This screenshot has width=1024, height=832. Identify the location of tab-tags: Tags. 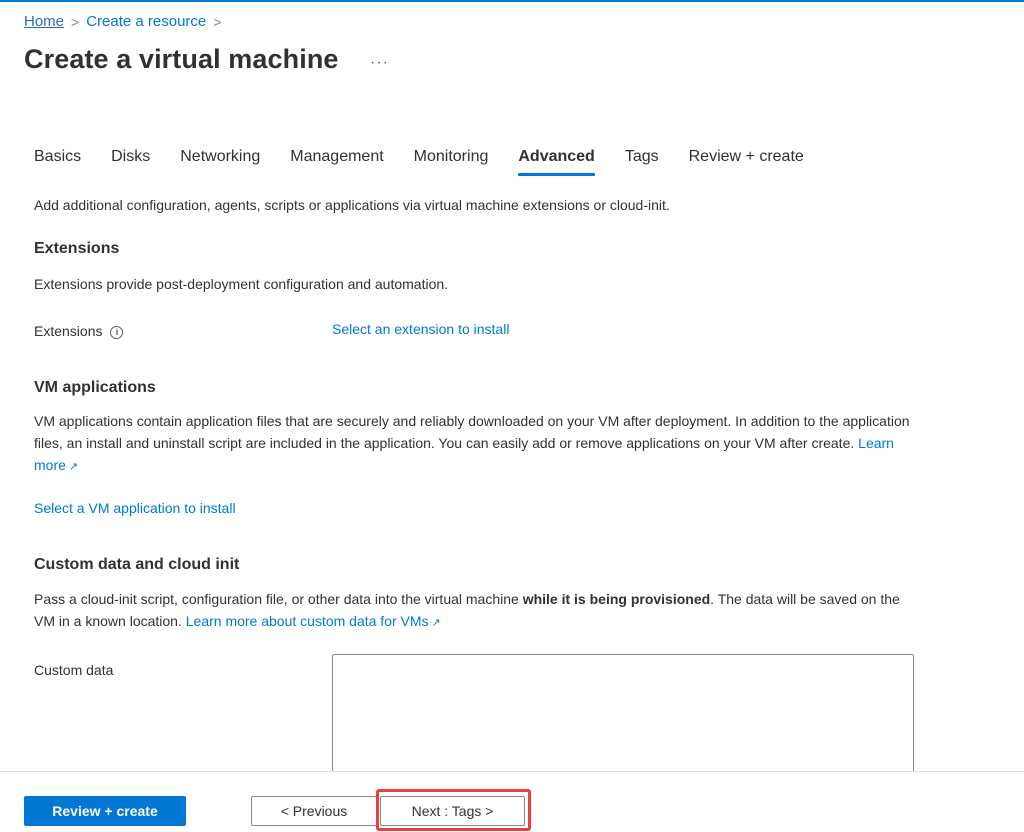
(642, 161).